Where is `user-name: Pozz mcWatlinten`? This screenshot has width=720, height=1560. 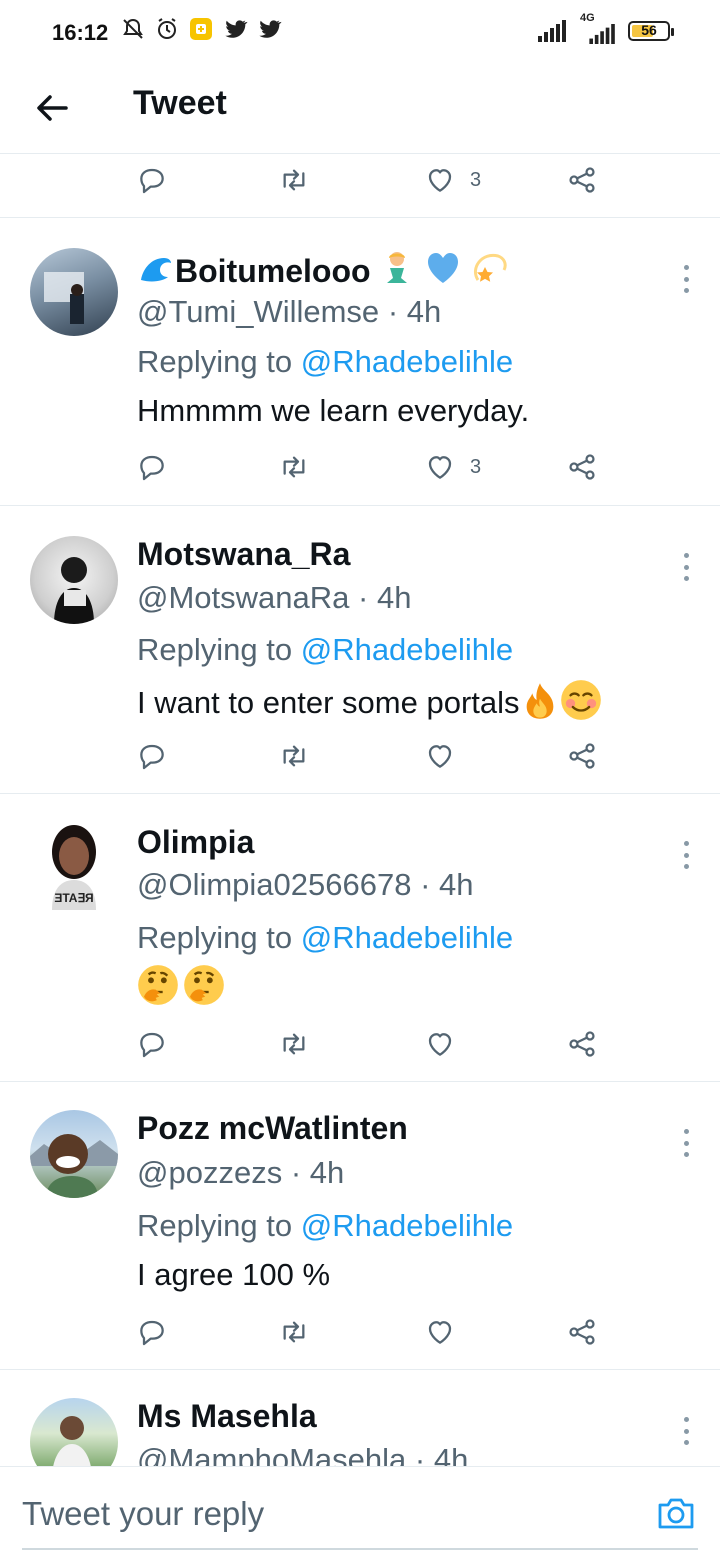
user-name: Pozz mcWatlinten is located at coordinates (272, 1128).